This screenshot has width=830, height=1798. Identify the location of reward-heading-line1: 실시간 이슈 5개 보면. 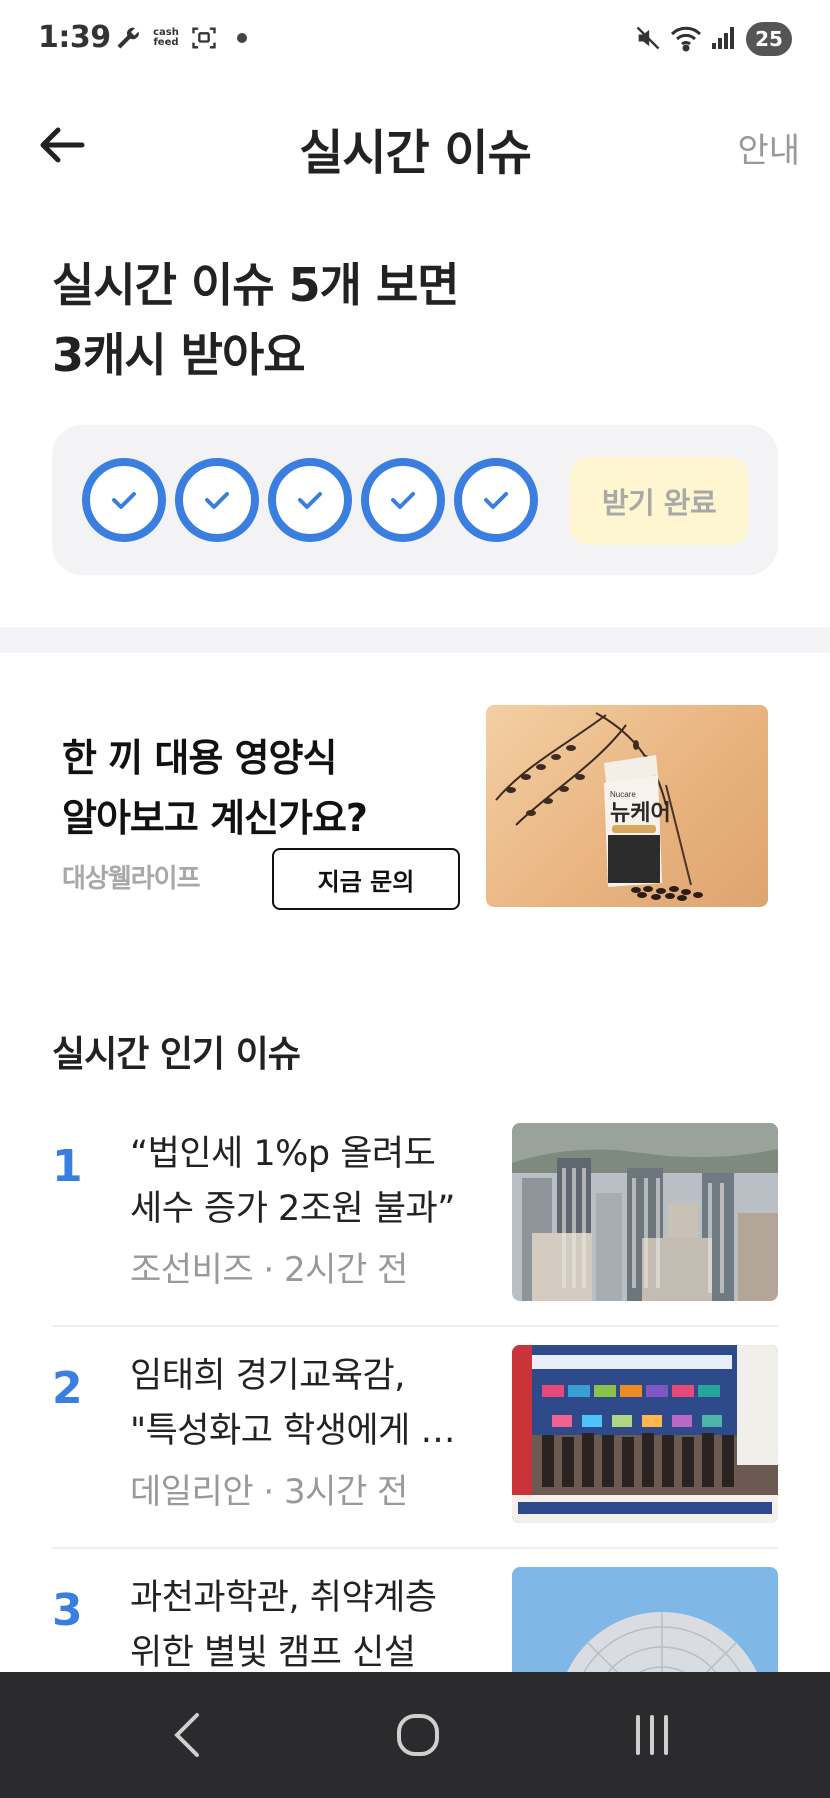
(256, 285).